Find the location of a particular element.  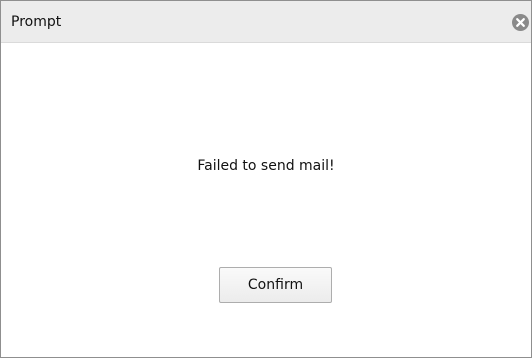

close-button is located at coordinates (520, 22).